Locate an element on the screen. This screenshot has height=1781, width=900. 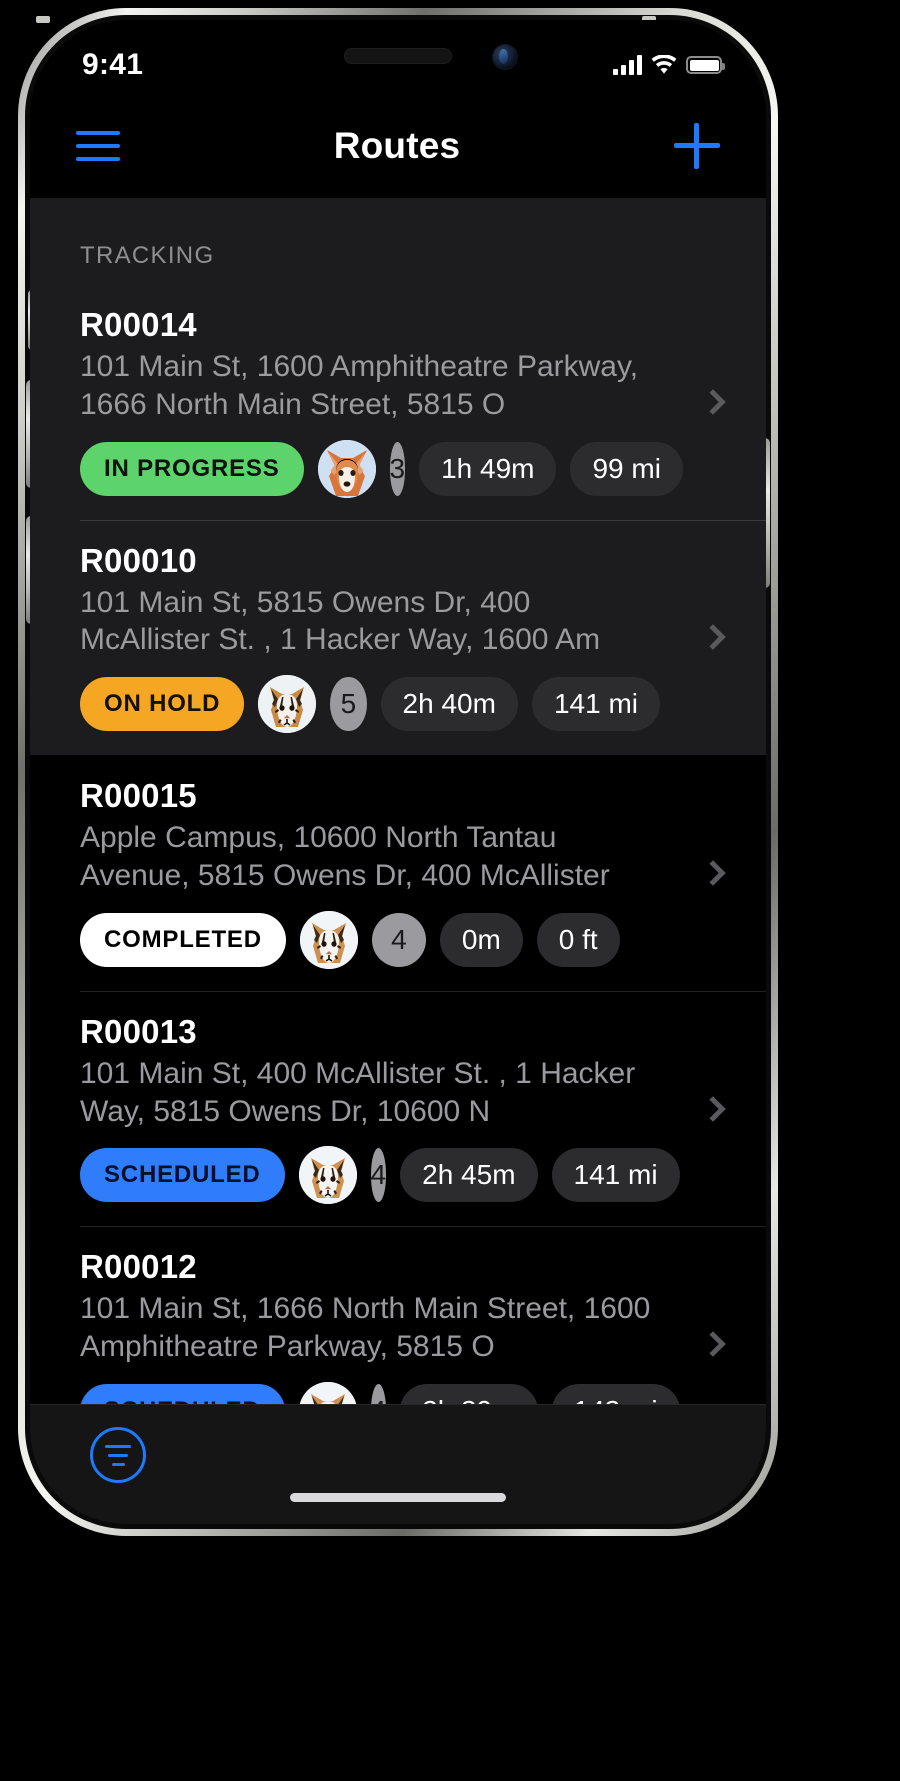
home-indicator is located at coordinates (398, 1497).